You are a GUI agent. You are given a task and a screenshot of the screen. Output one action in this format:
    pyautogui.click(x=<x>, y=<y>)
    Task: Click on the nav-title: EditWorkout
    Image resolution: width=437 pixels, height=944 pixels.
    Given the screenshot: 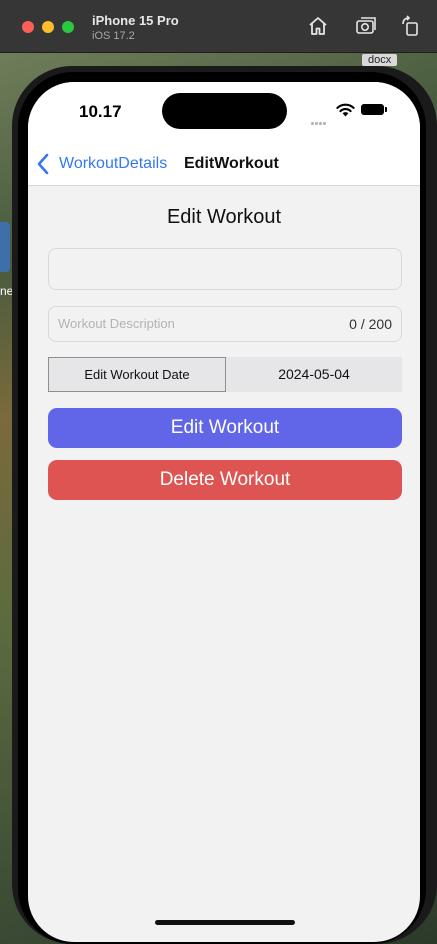 What is the action you would take?
    pyautogui.click(x=231, y=163)
    